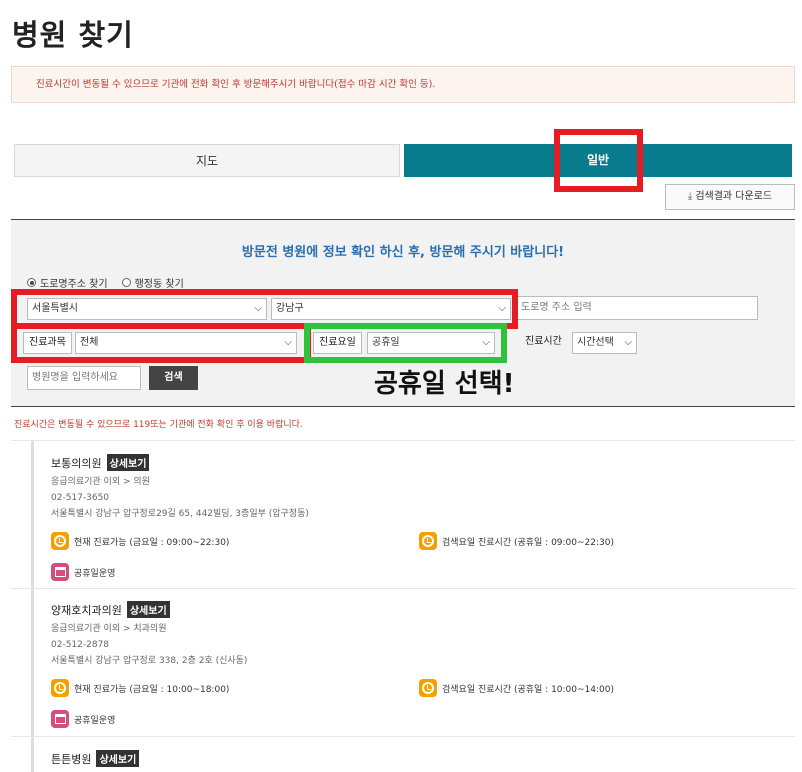  I want to click on address-type-radios: 도로명주소 찾기 행정동 찾기, so click(105, 282).